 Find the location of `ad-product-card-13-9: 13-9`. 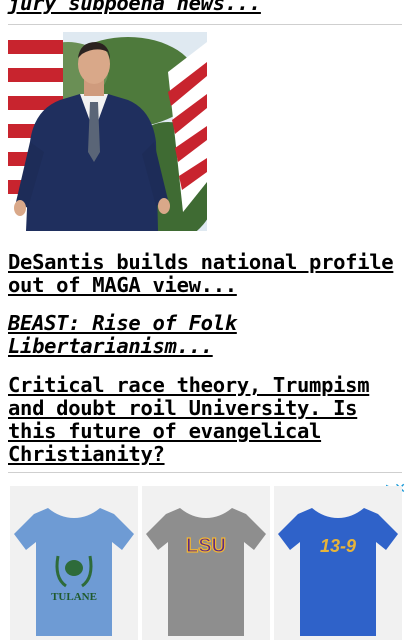

ad-product-card-13-9: 13-9 is located at coordinates (338, 563).